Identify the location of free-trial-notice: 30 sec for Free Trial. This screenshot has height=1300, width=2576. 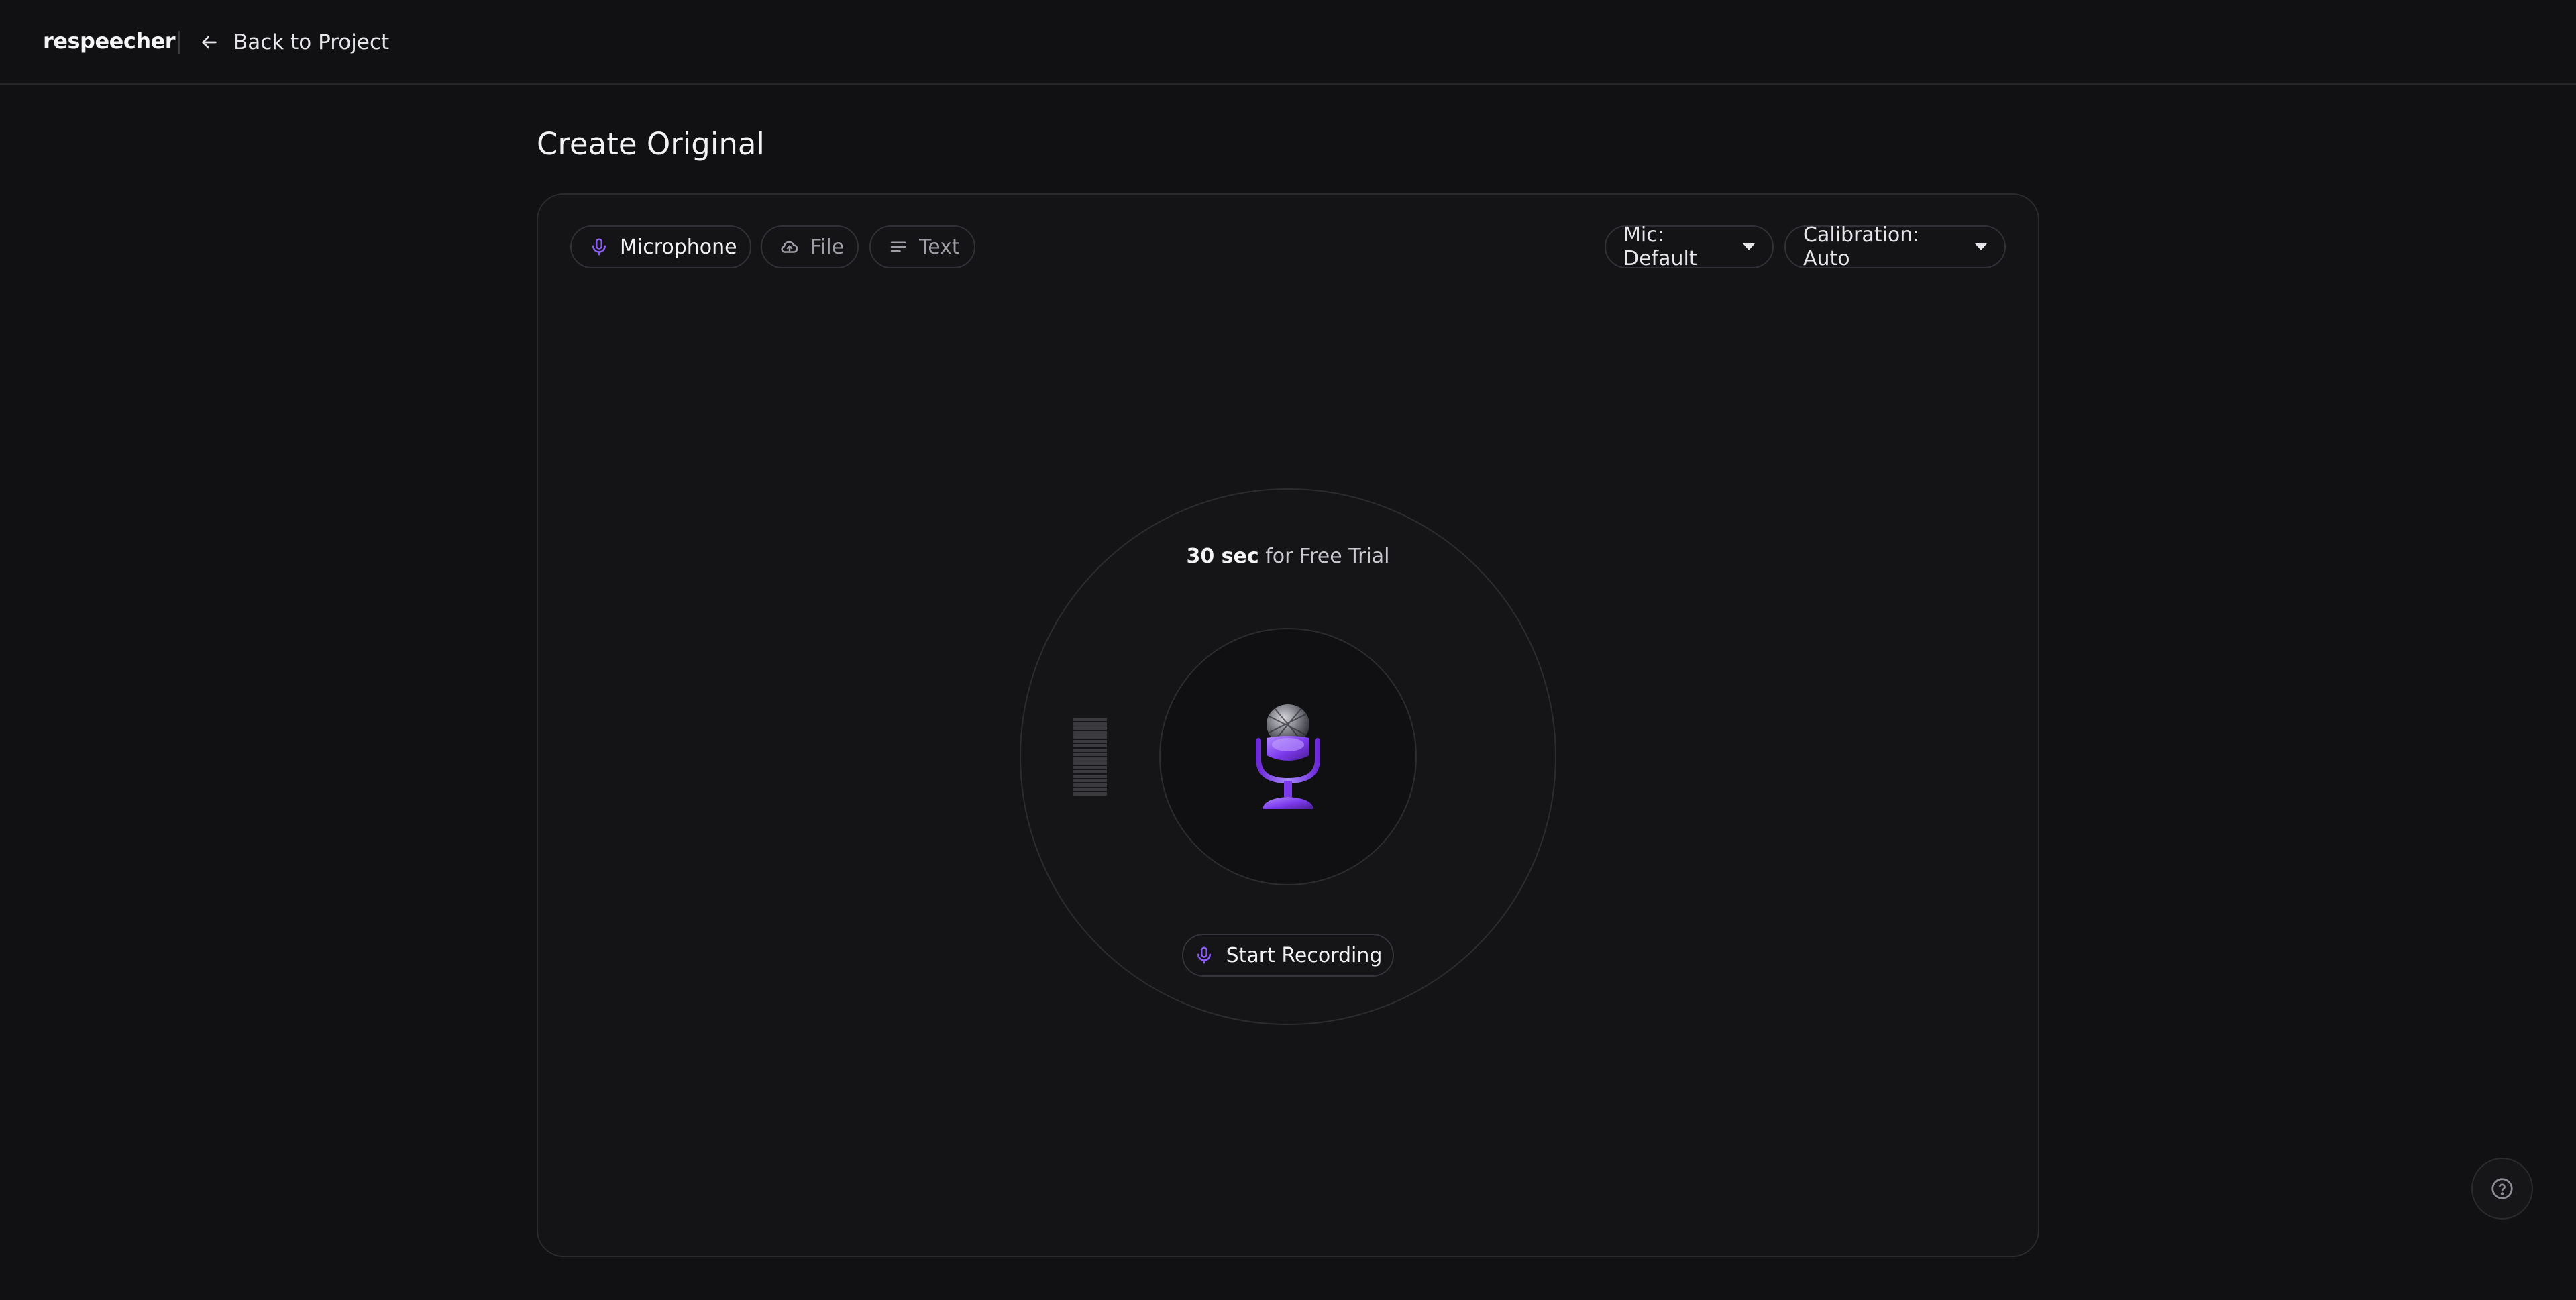
(1288, 557).